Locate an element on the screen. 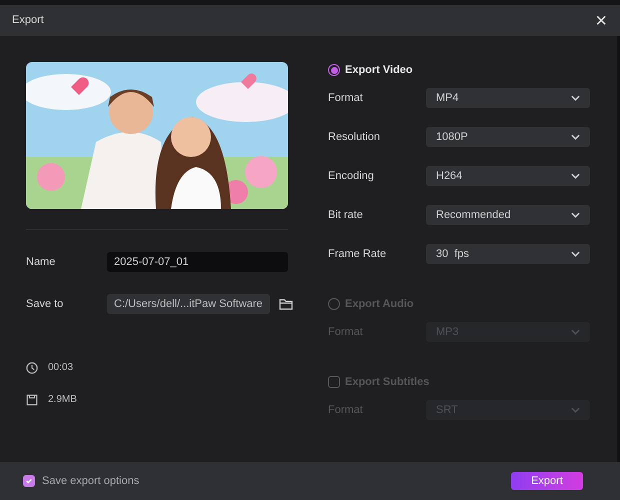 Image resolution: width=620 pixels, height=500 pixels. export-button: Export is located at coordinates (547, 481).